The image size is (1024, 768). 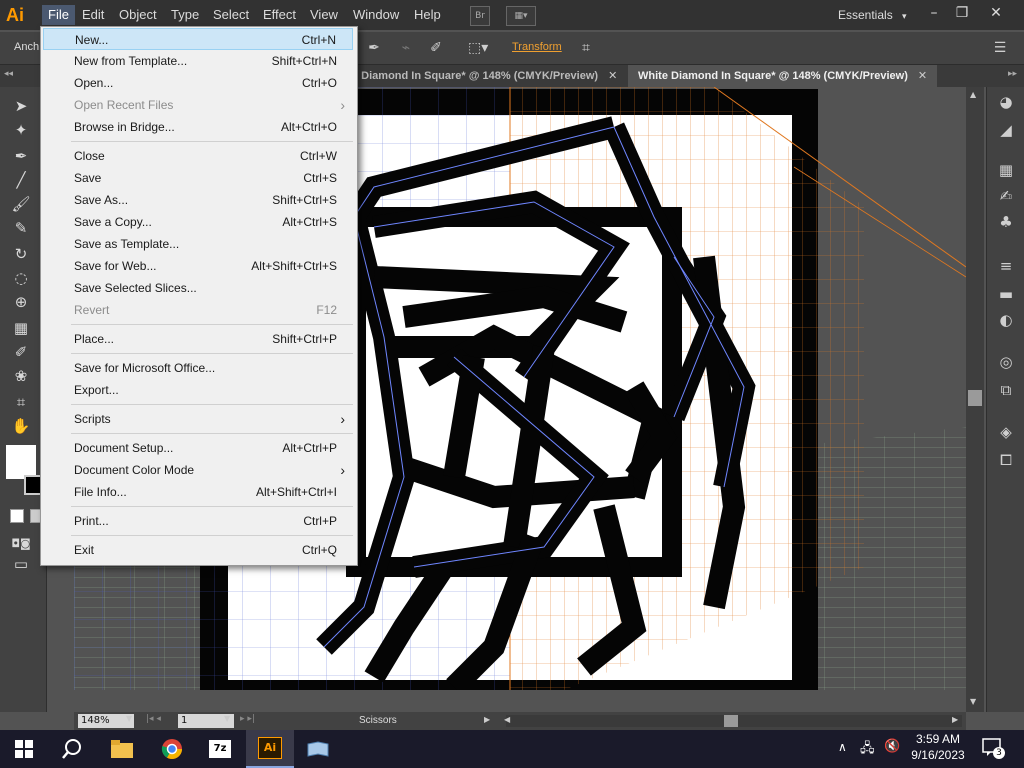 I want to click on mesh-tool-icon: ▦, so click(x=21, y=328).